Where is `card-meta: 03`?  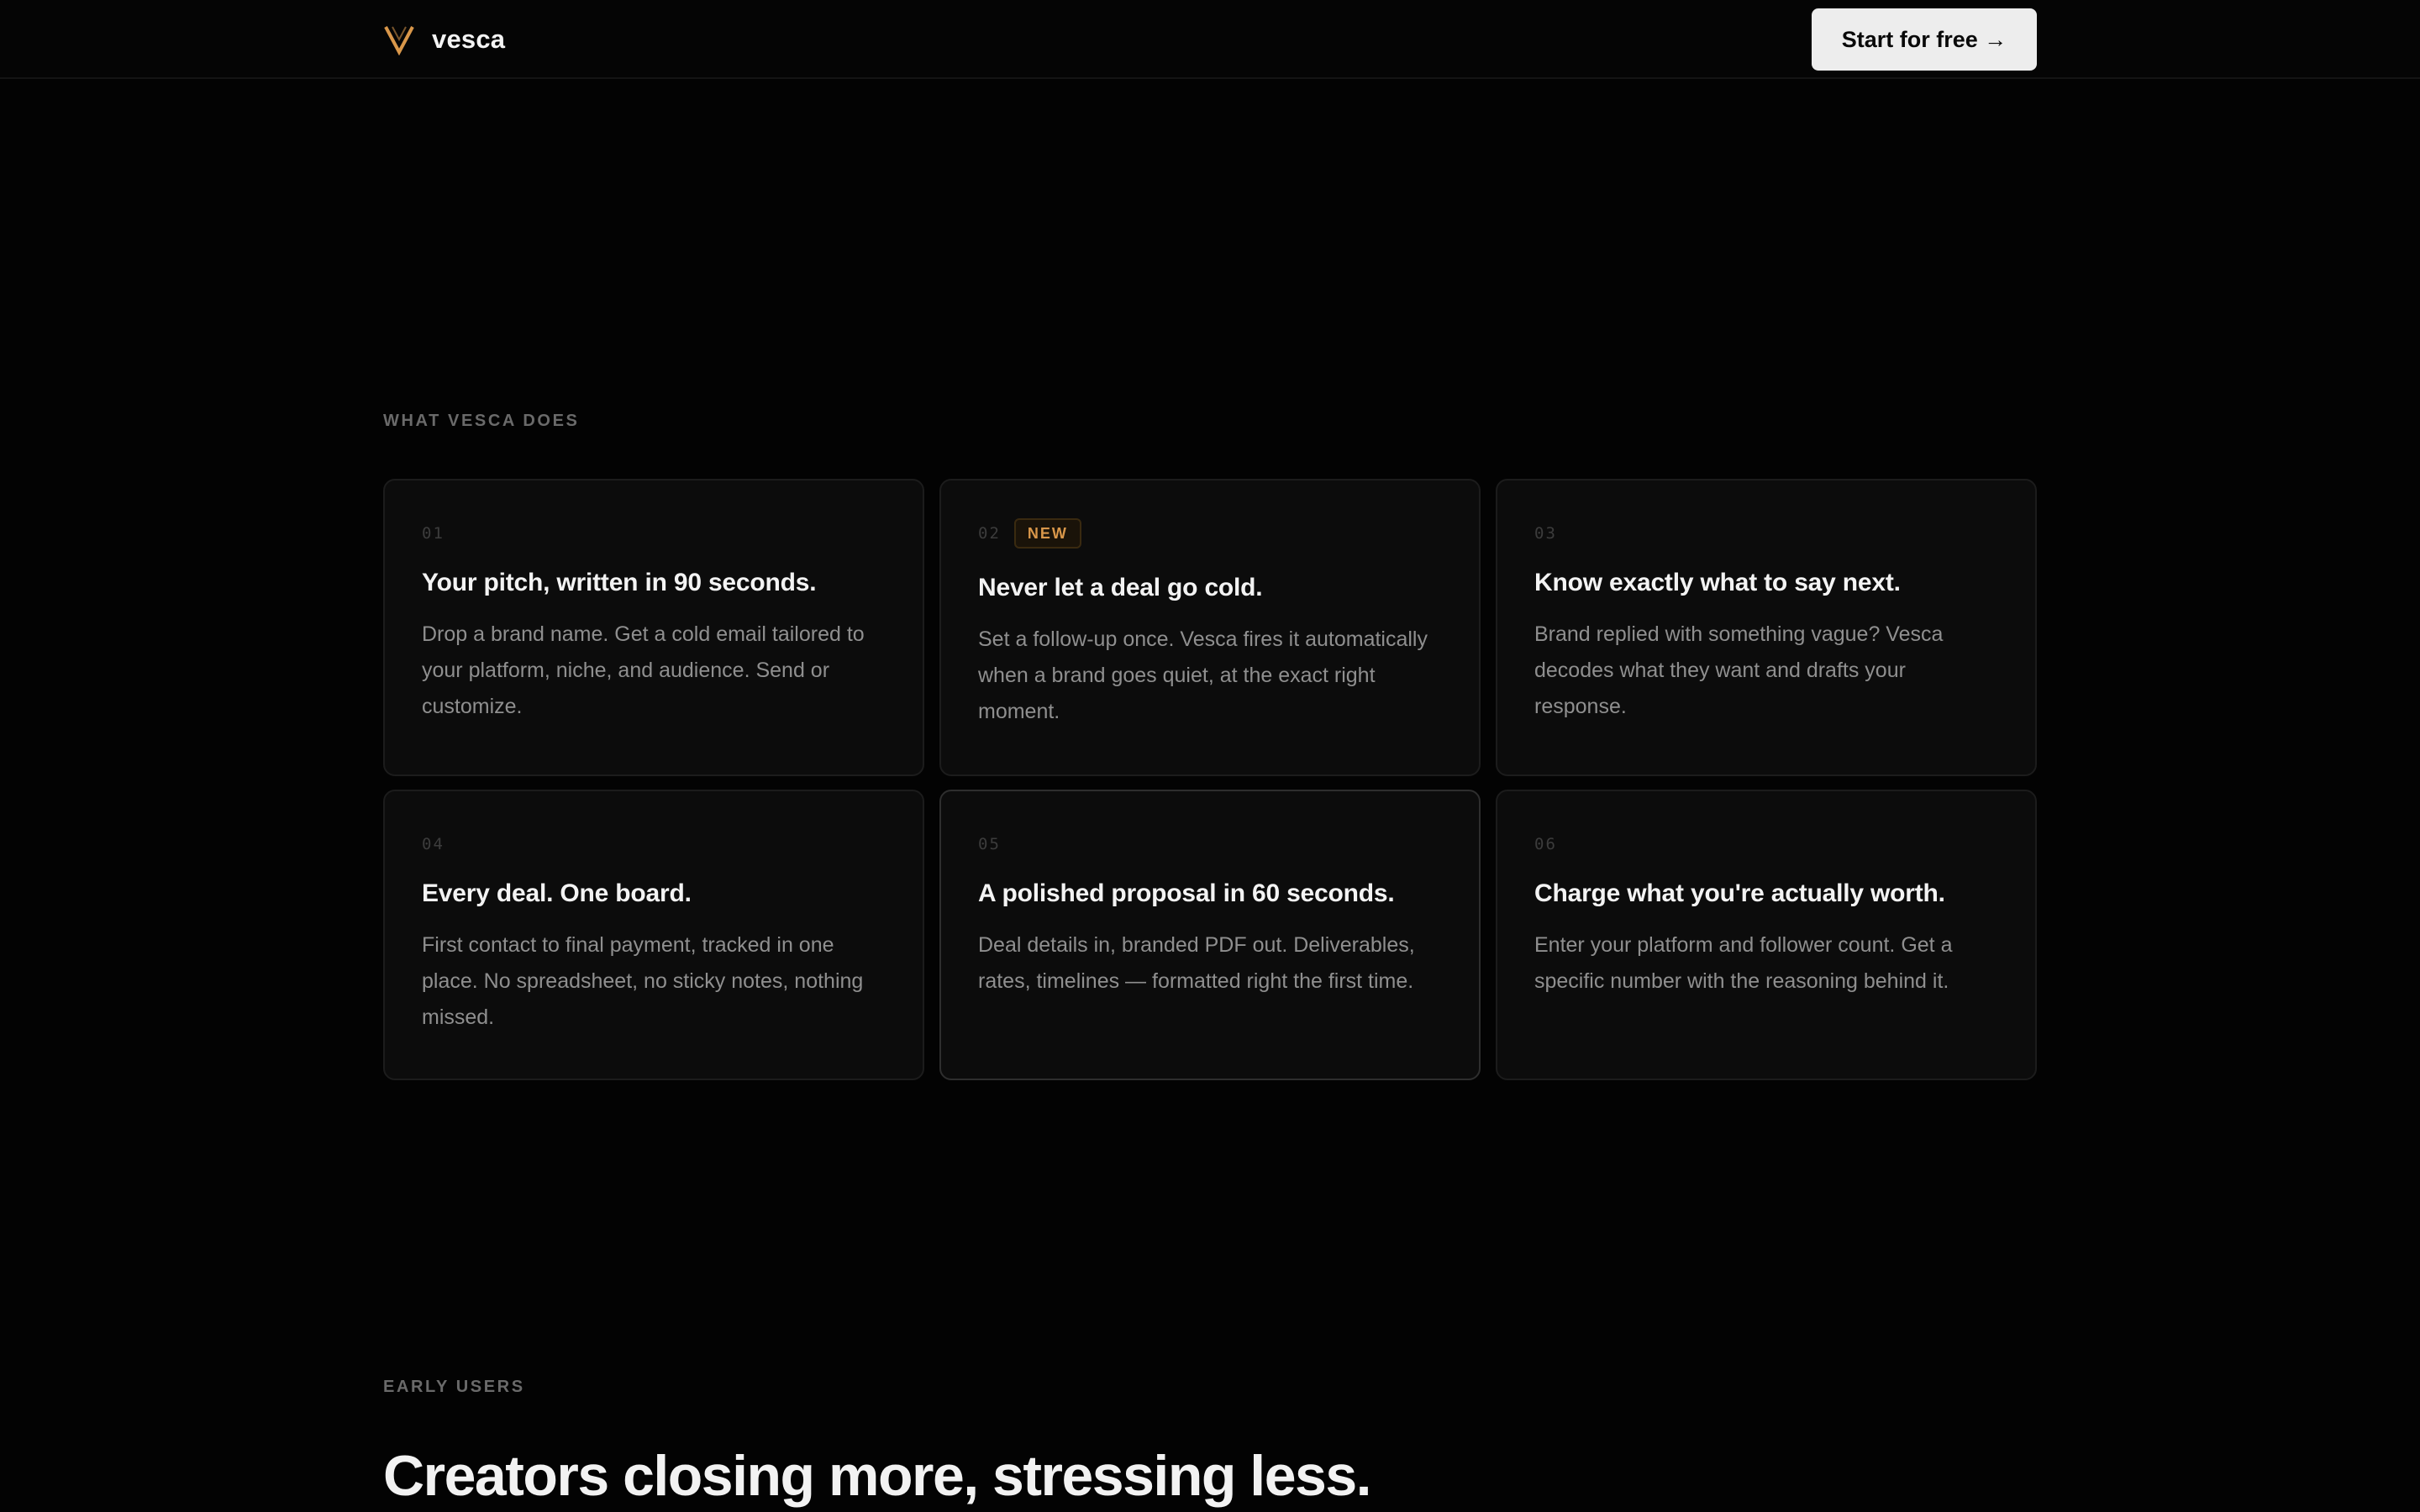
card-meta: 03 is located at coordinates (1766, 533).